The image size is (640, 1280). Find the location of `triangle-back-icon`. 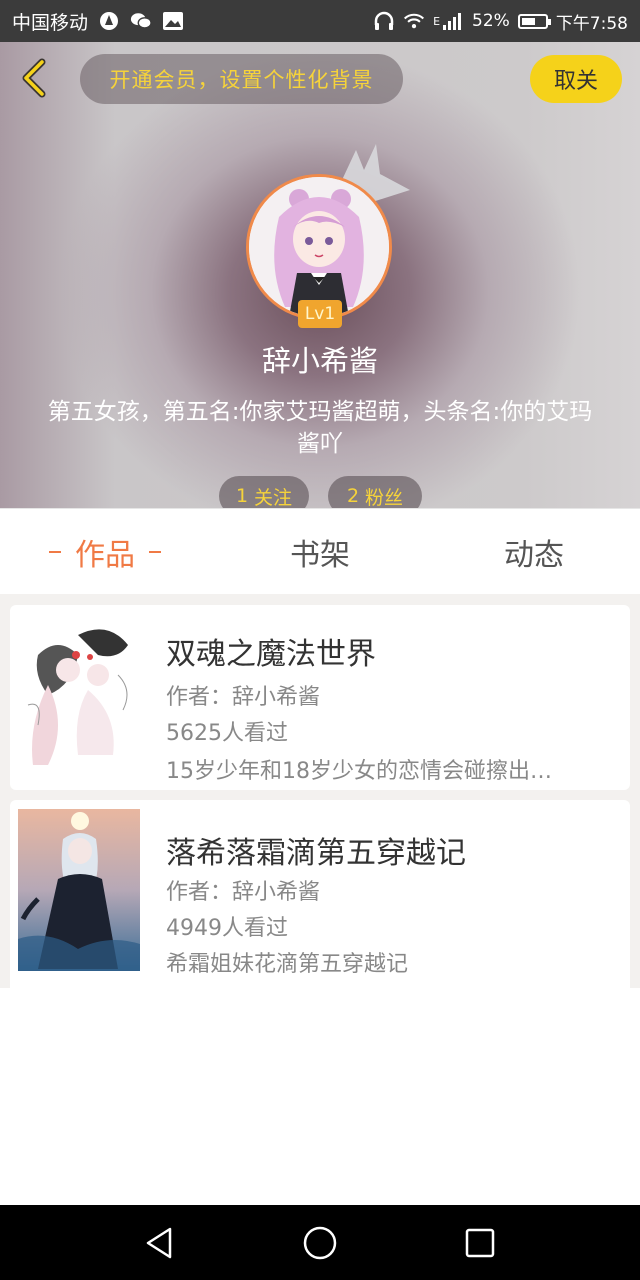

triangle-back-icon is located at coordinates (159, 1243).